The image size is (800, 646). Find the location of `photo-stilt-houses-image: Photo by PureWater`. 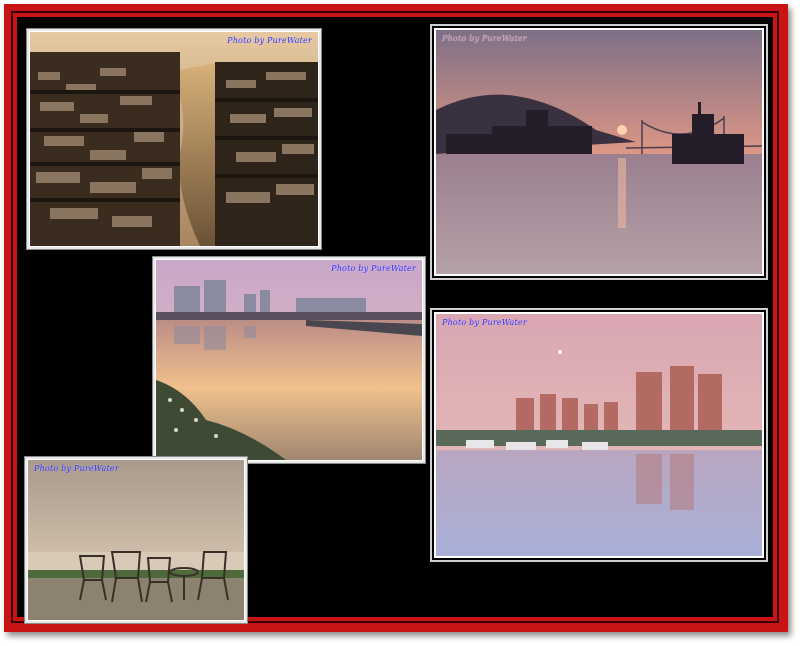

photo-stilt-houses-image: Photo by PureWater is located at coordinates (174, 139).